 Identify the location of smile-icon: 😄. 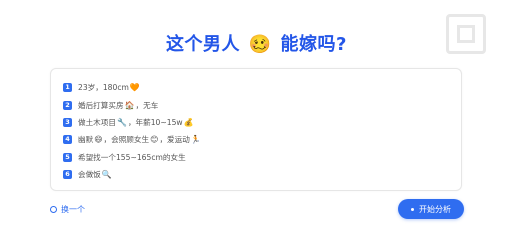
(98, 140).